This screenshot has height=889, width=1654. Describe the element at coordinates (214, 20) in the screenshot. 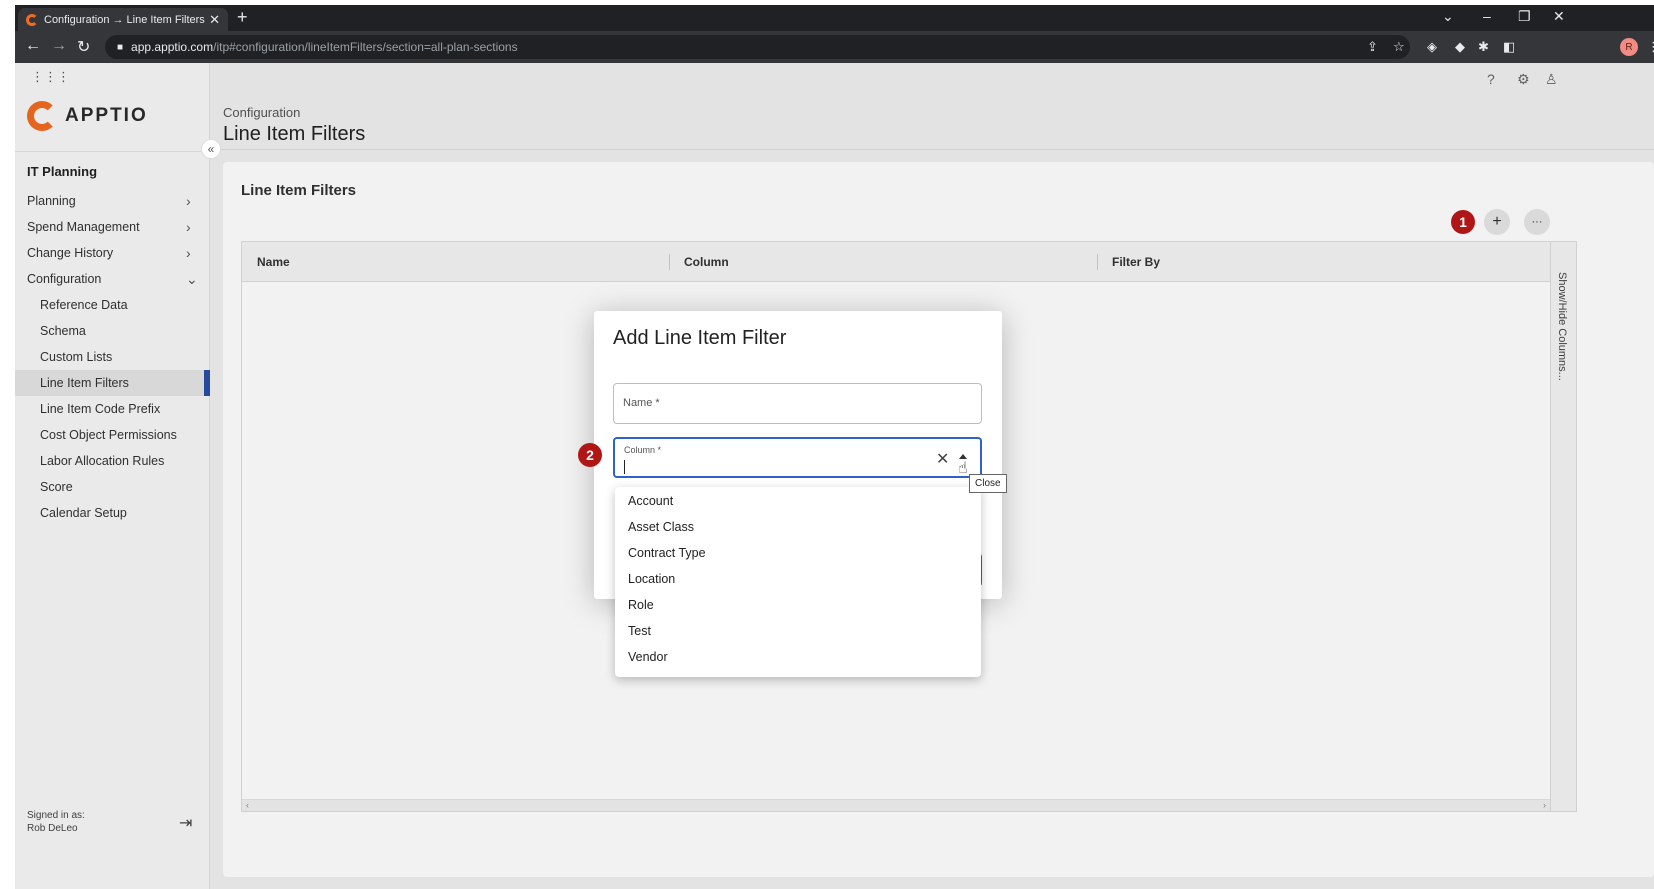

I see `tab-close-icon: ✕` at that location.